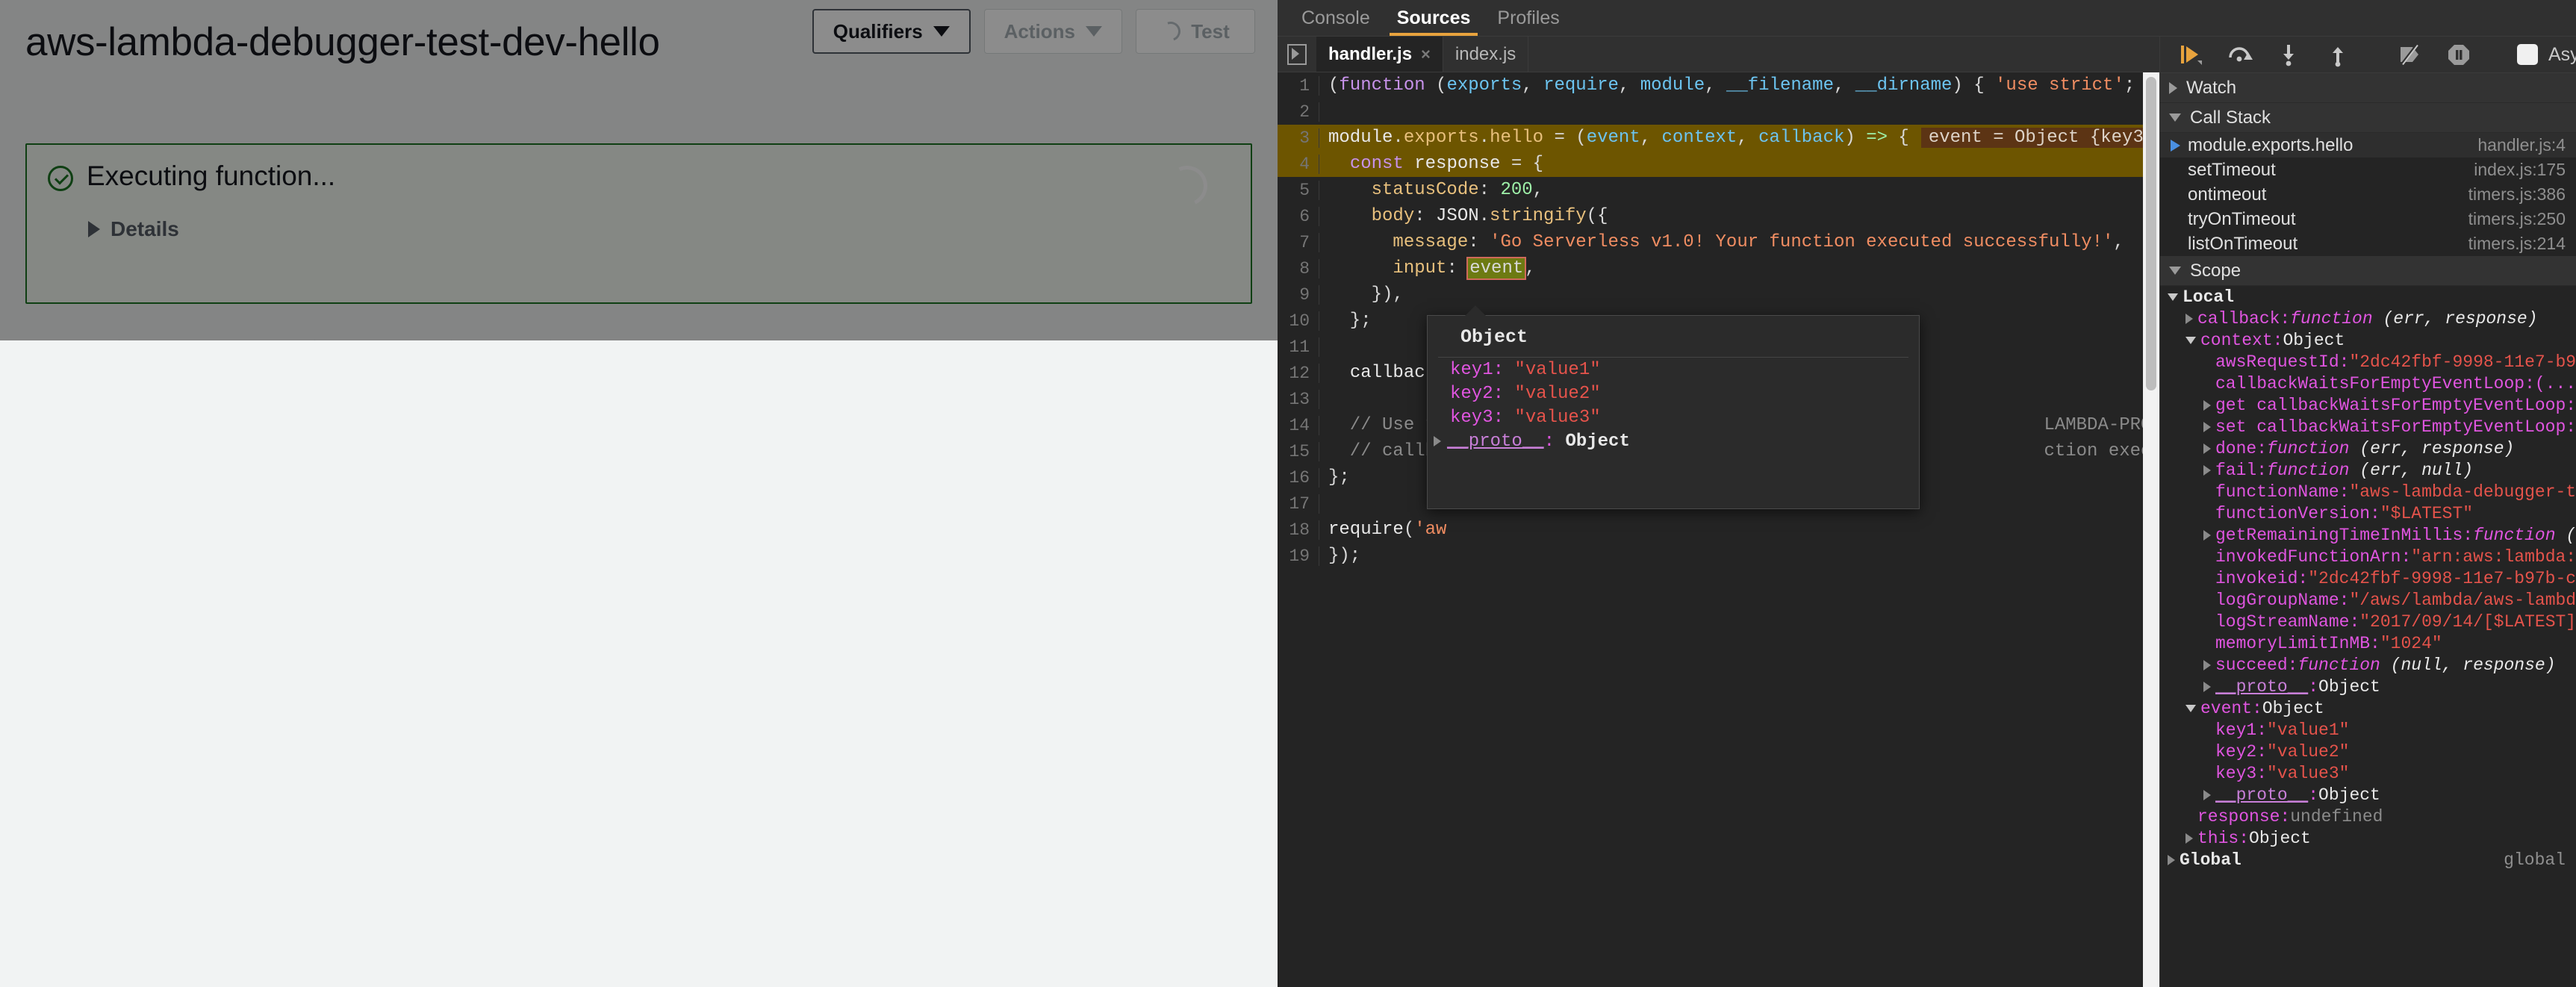 This screenshot has height=987, width=2576. I want to click on scope-row: key2: "value2", so click(2368, 751).